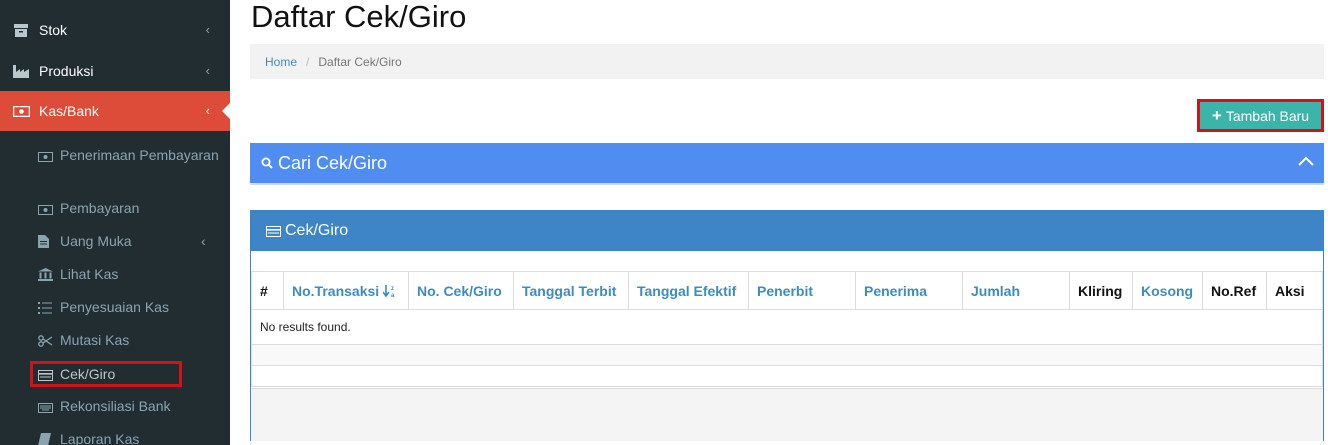 The image size is (1328, 445). I want to click on submenu-item-cek-giro: Cek/Giro, so click(106, 374).